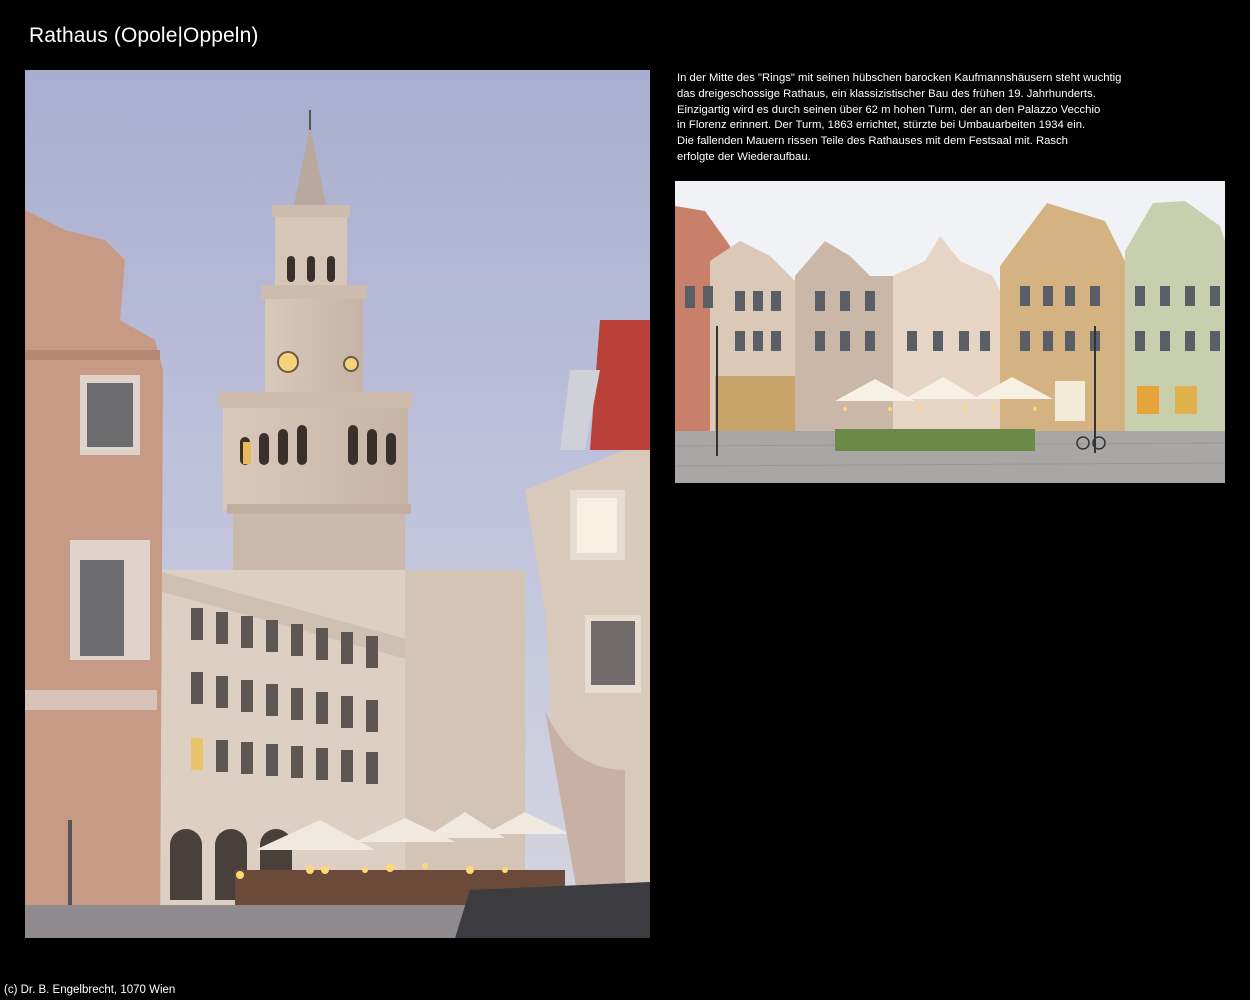  Describe the element at coordinates (144, 35) in the screenshot. I see `page-title: Rathaus (Opole|Oppeln)` at that location.